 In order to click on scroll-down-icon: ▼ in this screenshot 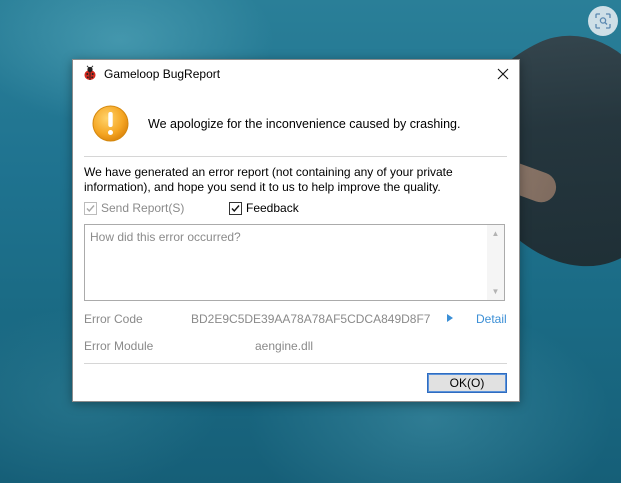, I will do `click(495, 291)`.